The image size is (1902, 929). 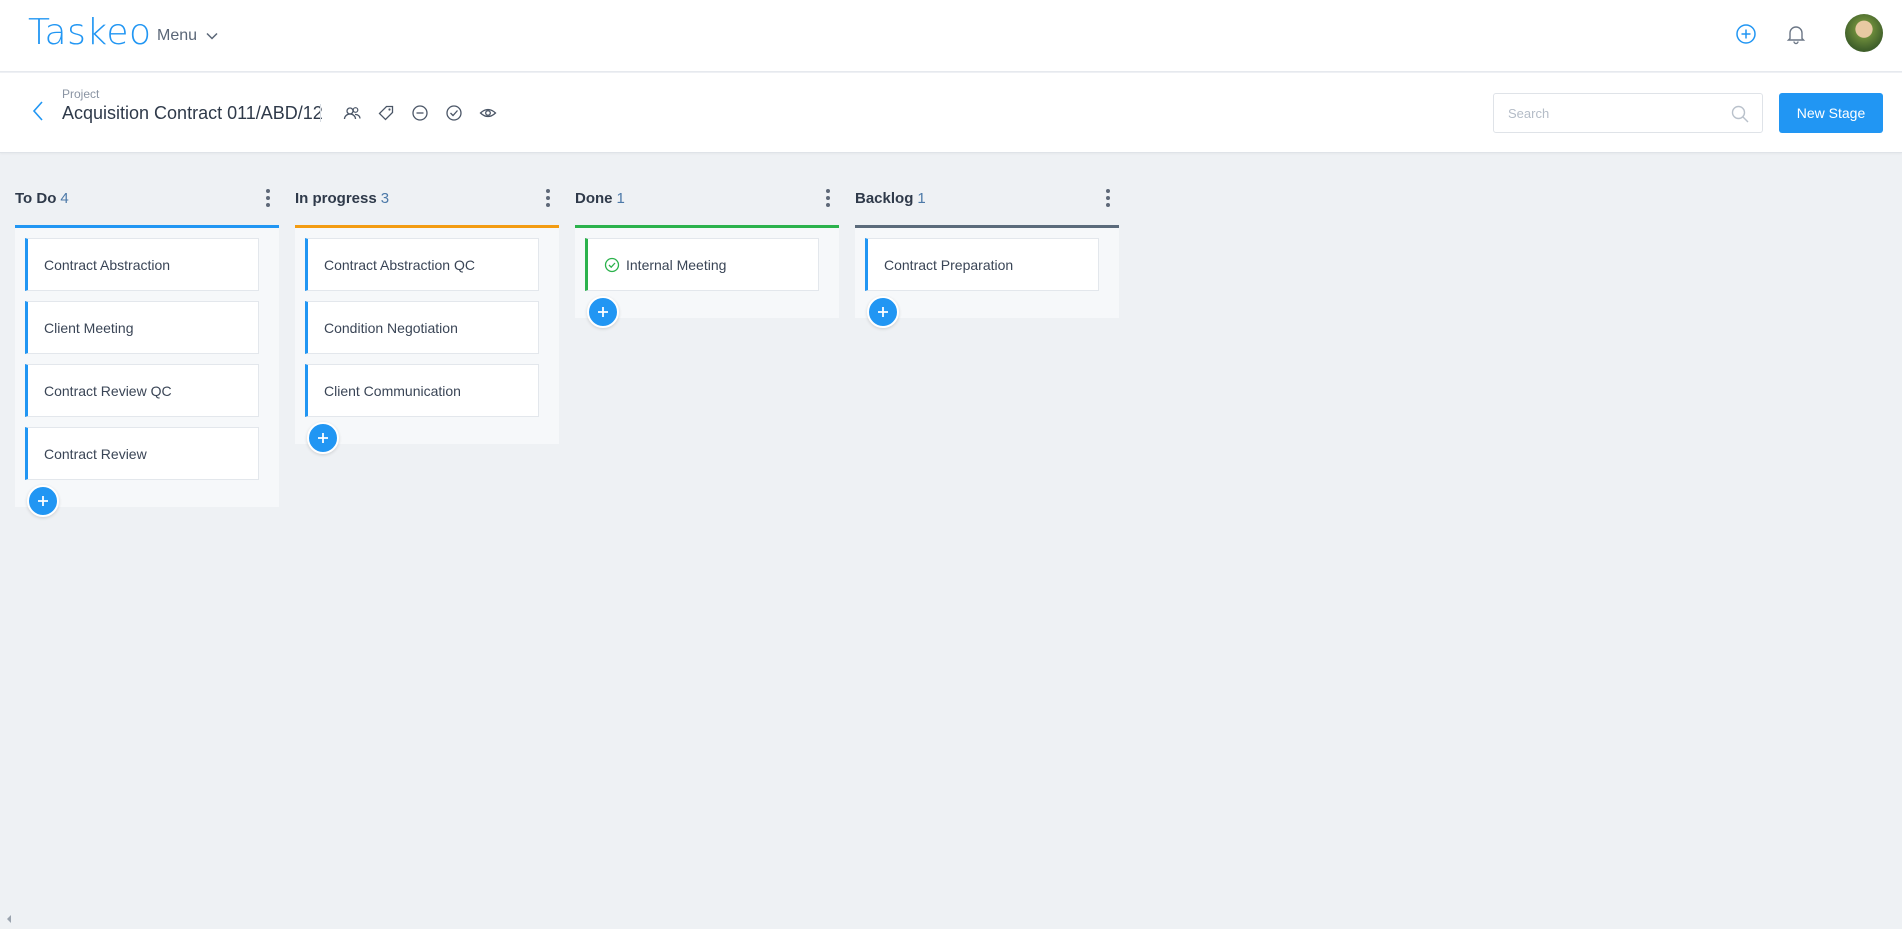 What do you see at coordinates (192, 113) in the screenshot?
I see `project-title: Acquisition Contract 011/ABD/12` at bounding box center [192, 113].